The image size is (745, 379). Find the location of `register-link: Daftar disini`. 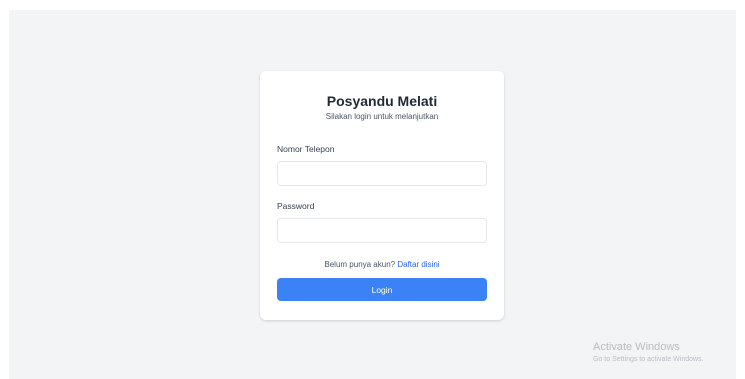

register-link: Daftar disini is located at coordinates (418, 264).